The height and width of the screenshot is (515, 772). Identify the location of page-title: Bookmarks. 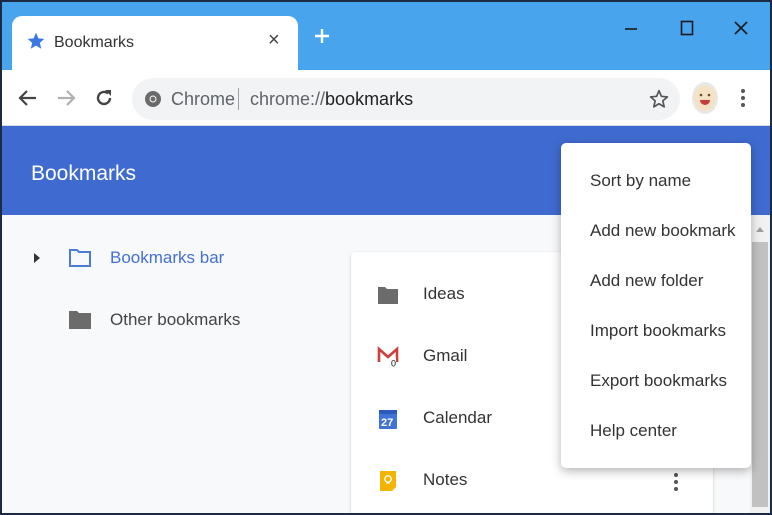
(84, 173).